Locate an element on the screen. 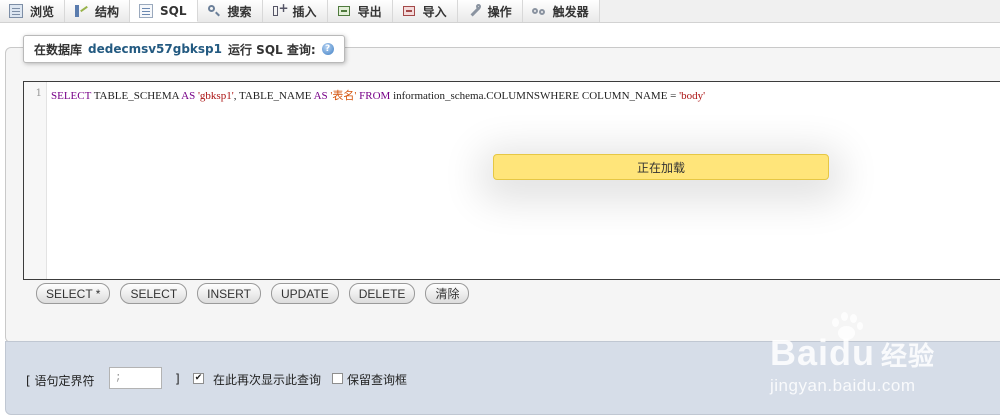 This screenshot has width=1000, height=419. tab-label: 导出 is located at coordinates (369, 11).